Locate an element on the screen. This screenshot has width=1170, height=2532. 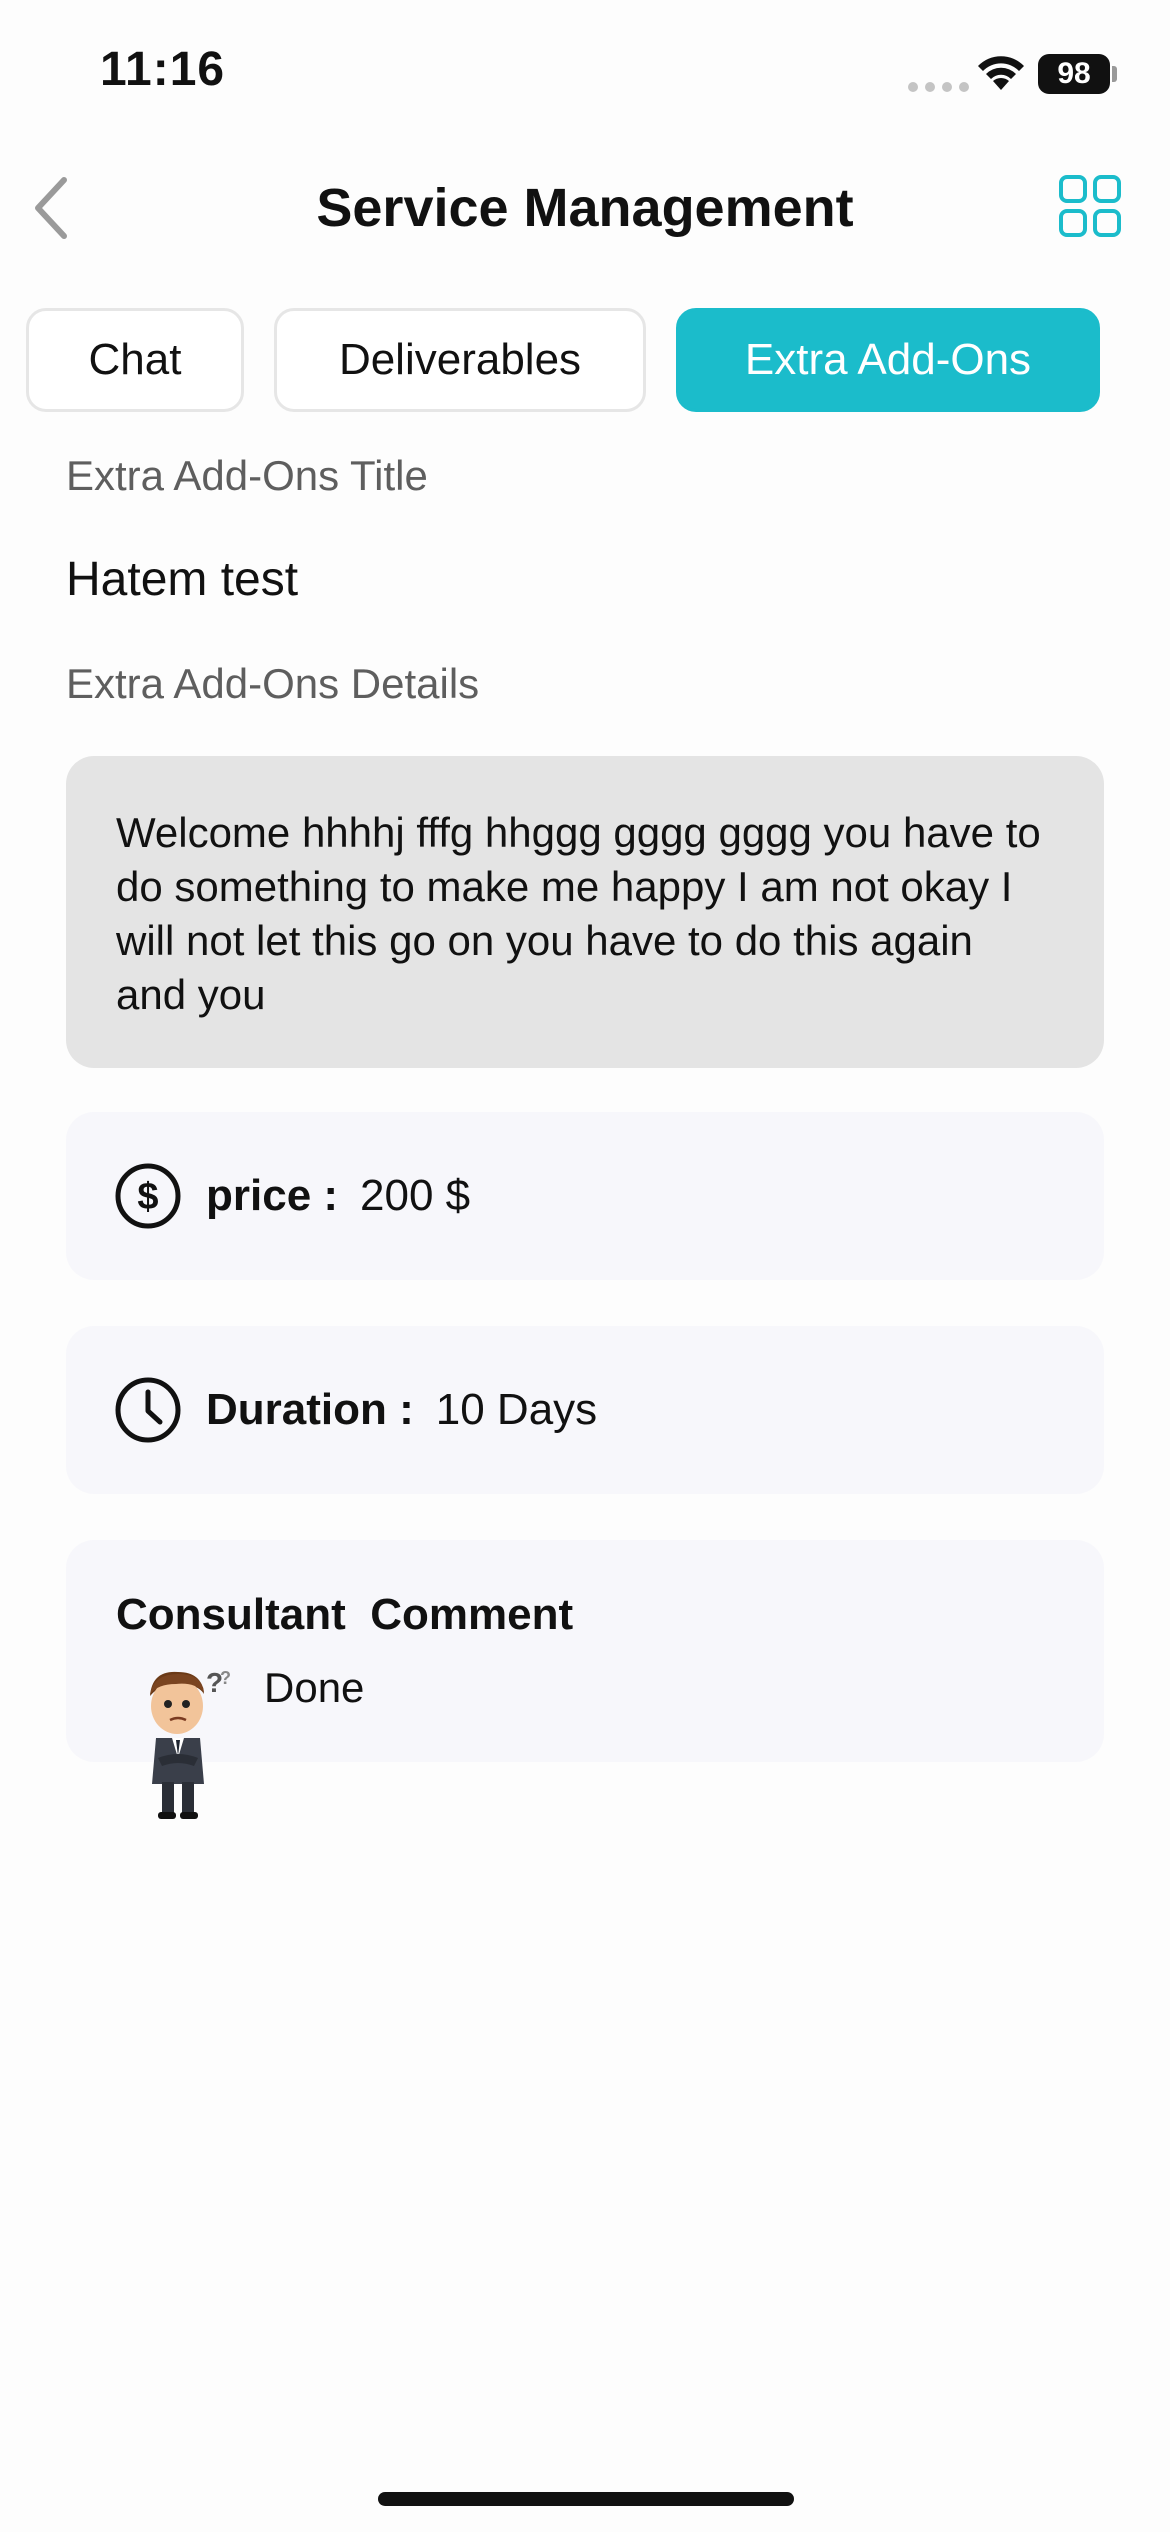
battery-cap is located at coordinates (1114, 74).